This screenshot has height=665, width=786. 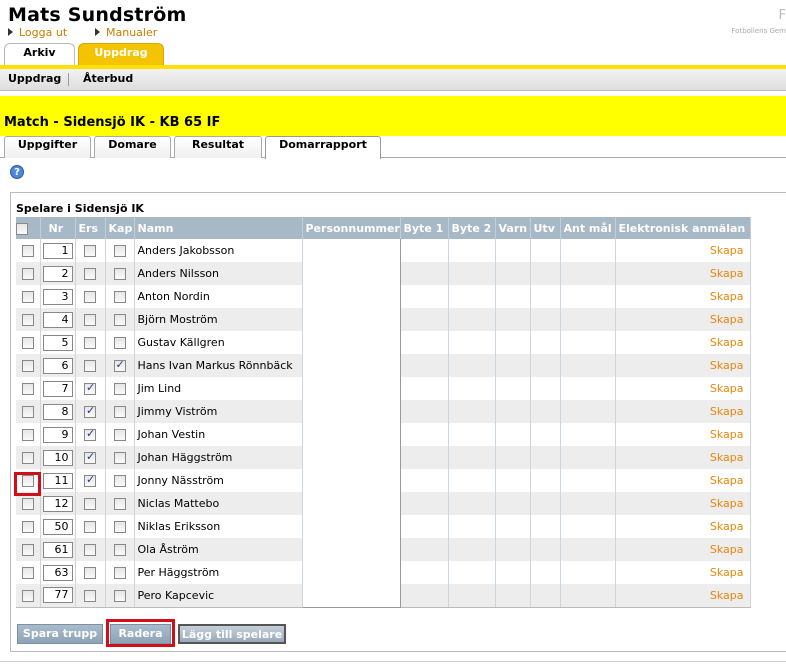 What do you see at coordinates (121, 54) in the screenshot?
I see `main-tab-uppdrag: Uppdrag` at bounding box center [121, 54].